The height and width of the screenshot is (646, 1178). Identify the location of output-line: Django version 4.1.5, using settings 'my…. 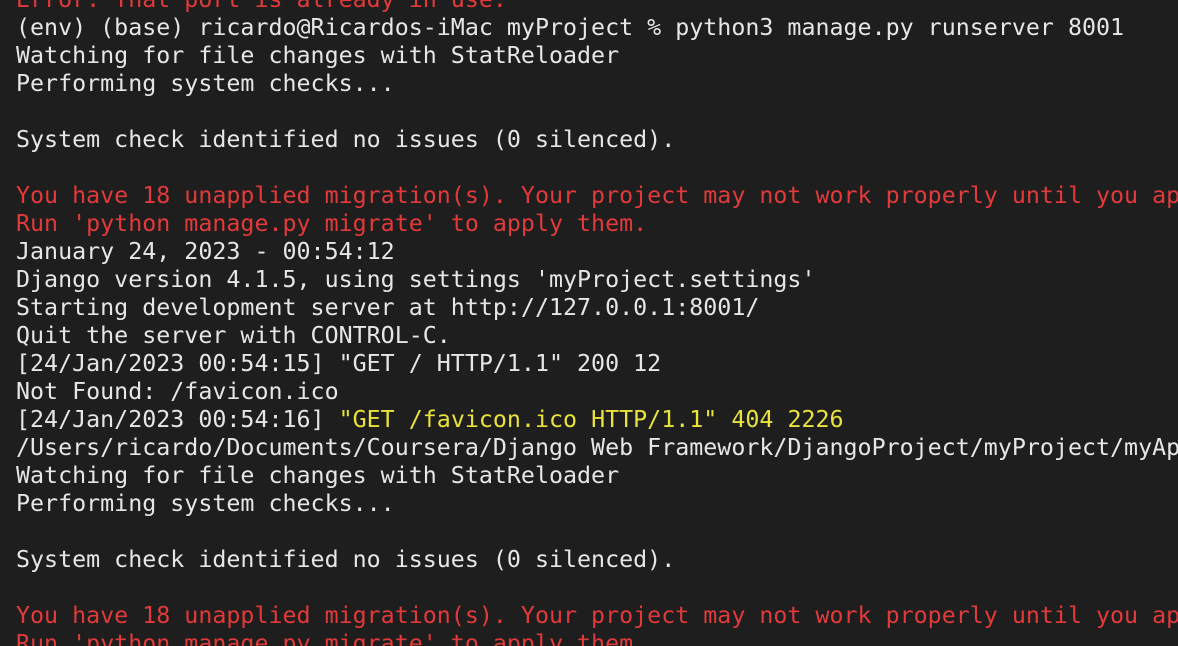
(416, 279).